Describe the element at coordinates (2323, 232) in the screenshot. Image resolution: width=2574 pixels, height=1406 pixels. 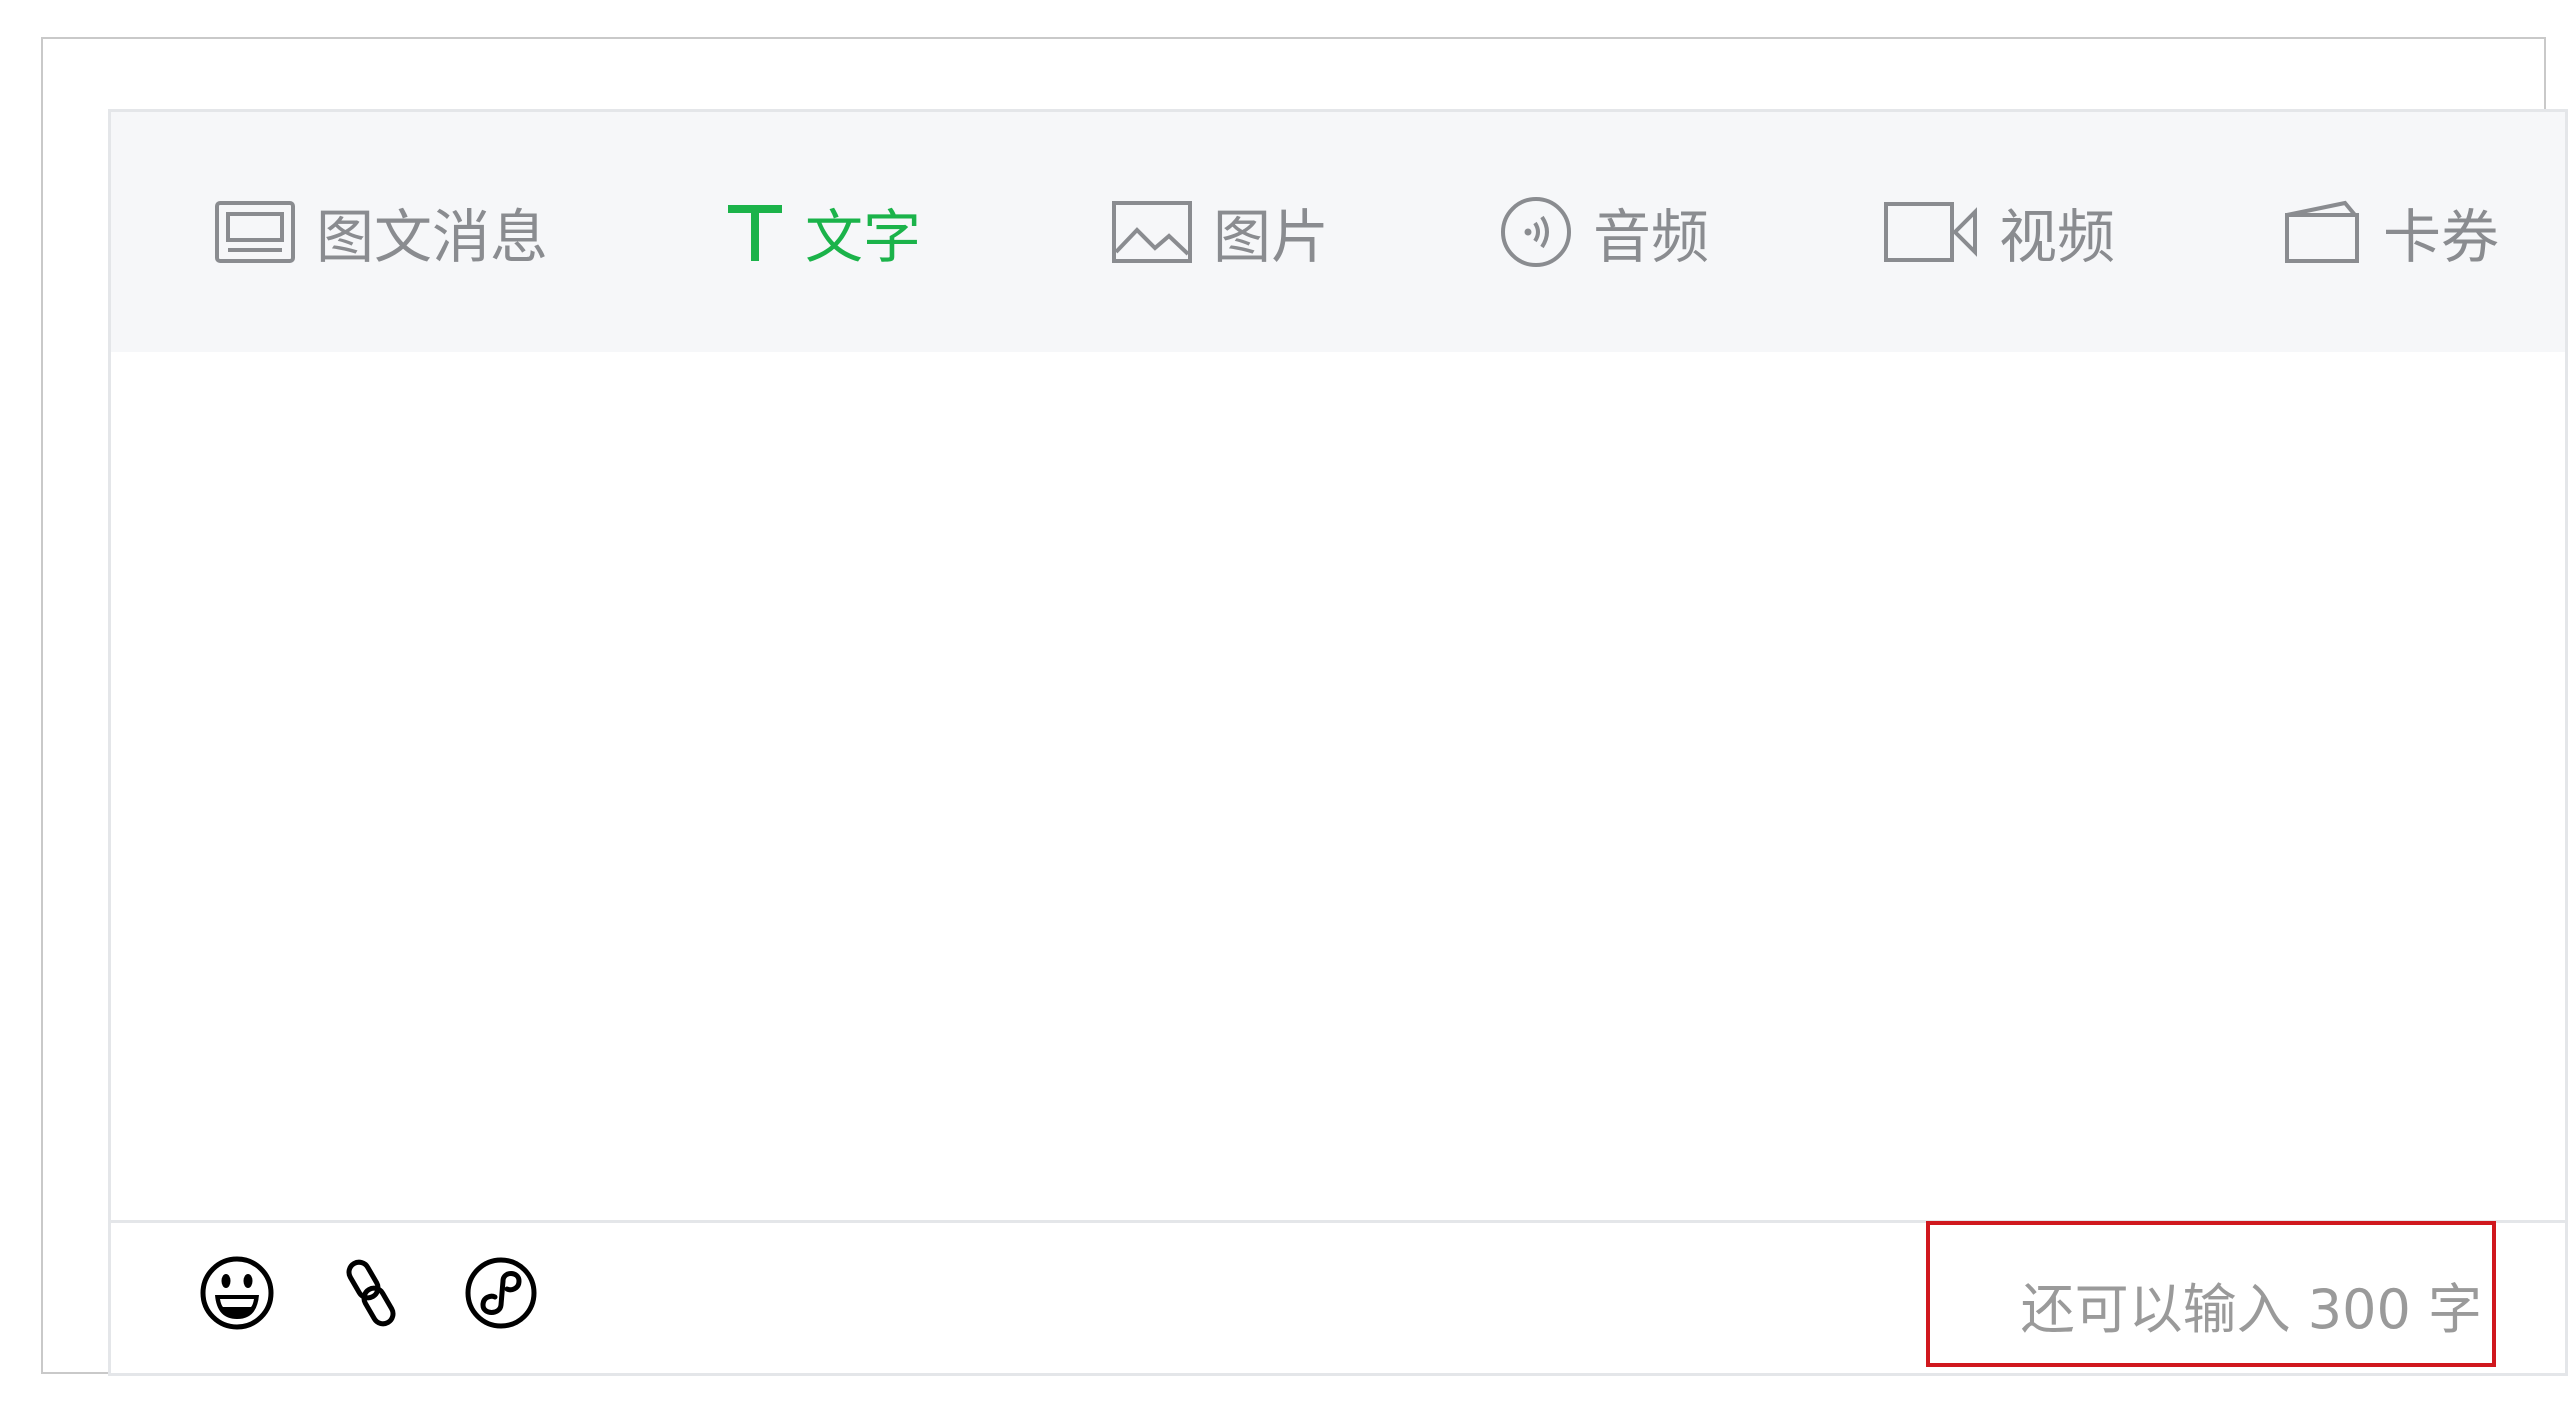
I see `card-icon` at that location.